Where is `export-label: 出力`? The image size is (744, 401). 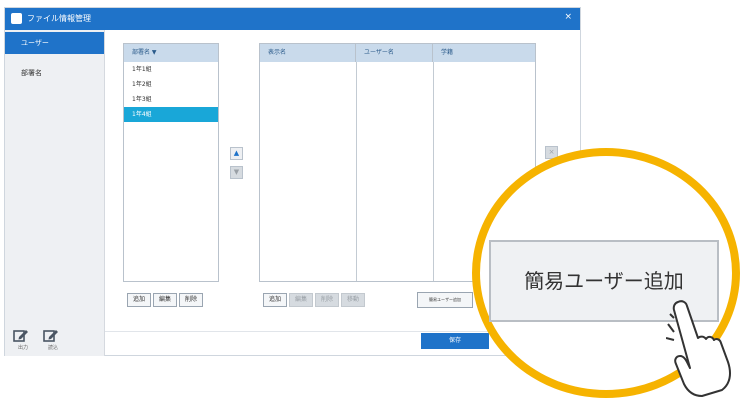
export-label: 出力 is located at coordinates (22, 348).